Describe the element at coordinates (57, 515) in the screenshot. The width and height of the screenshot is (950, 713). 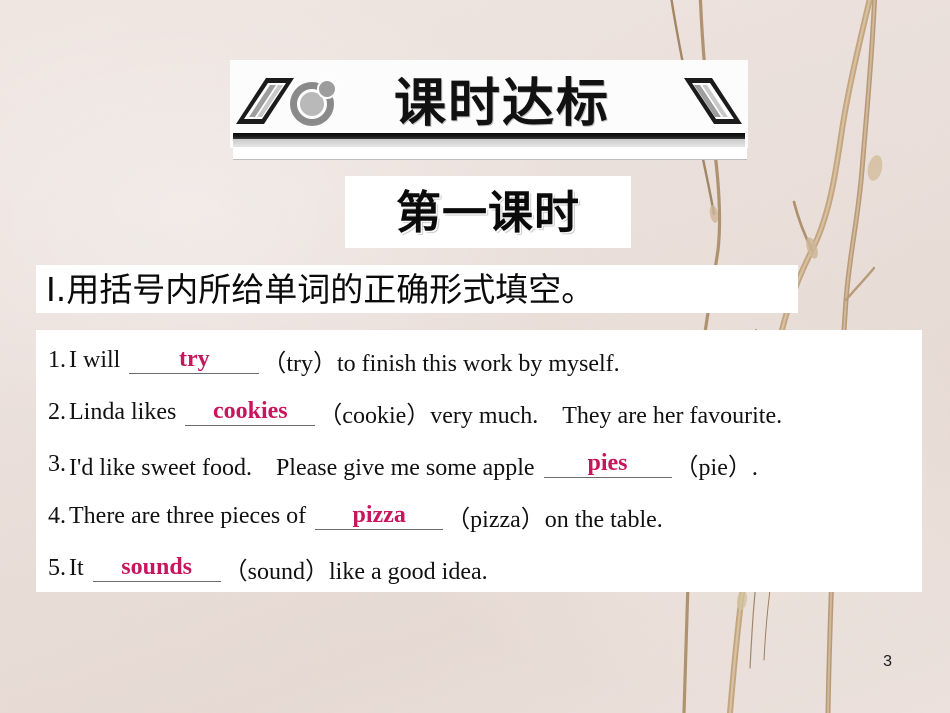
I see `exercise-number: 4.` at that location.